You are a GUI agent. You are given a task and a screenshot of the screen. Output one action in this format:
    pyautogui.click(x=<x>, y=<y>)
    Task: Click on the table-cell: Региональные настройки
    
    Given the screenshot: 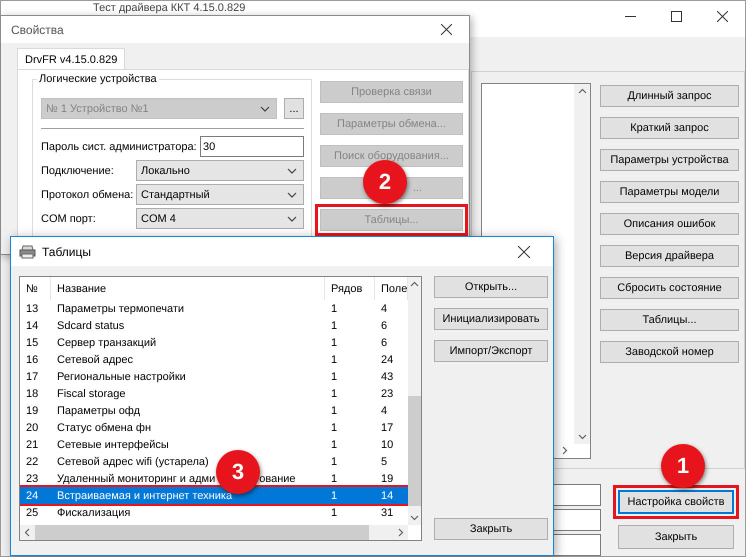 What is the action you would take?
    pyautogui.click(x=121, y=376)
    